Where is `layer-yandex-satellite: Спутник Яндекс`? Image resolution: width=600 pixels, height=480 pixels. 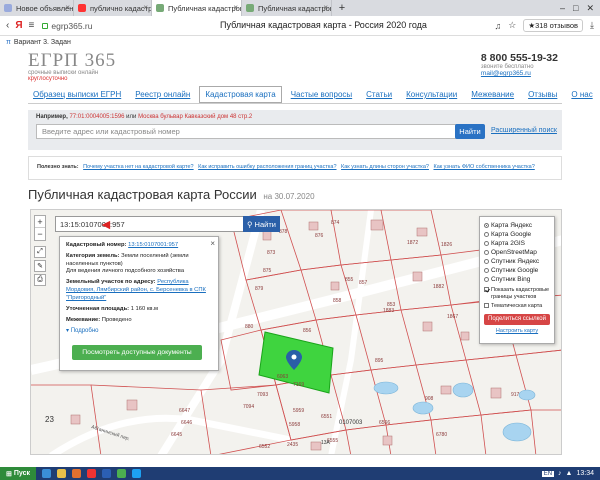
layer-yandex-satellite: Спутник Яндекс is located at coordinates (517, 261).